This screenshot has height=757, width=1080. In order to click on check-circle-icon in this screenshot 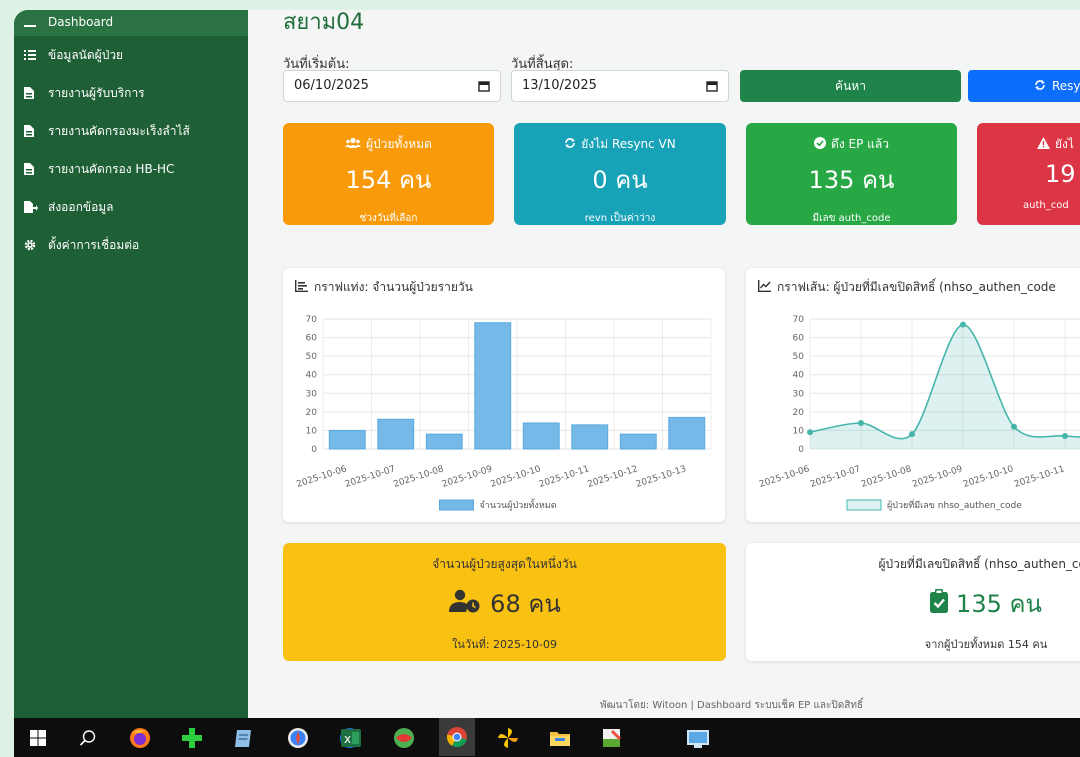, I will do `click(820, 144)`.